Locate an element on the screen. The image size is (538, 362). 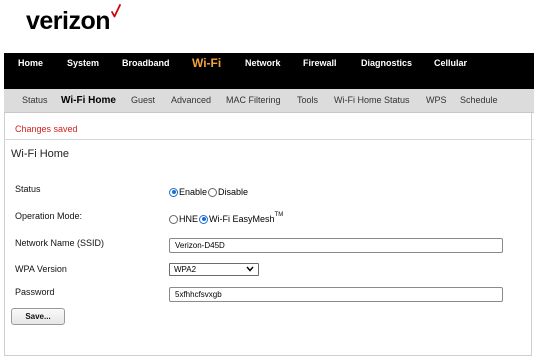
status-disable-radio is located at coordinates (213, 192).